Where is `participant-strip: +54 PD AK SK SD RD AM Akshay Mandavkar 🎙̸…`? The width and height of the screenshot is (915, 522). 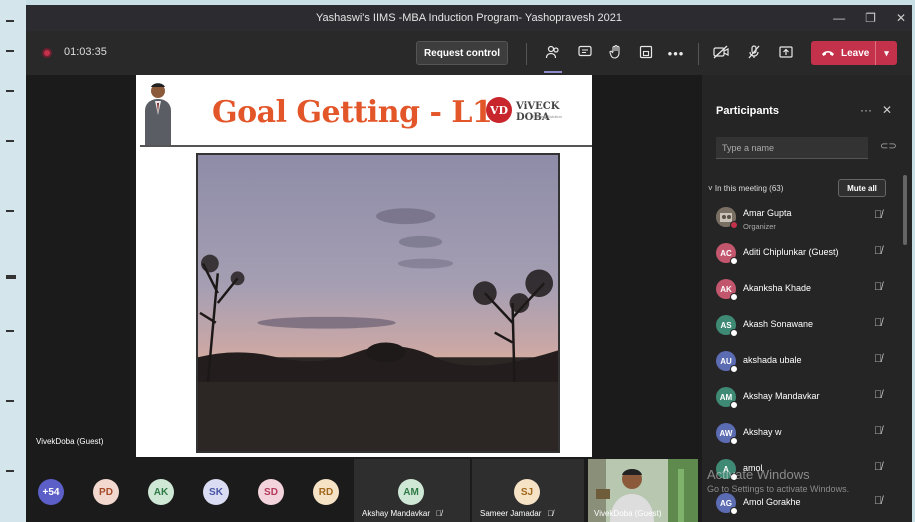
participant-strip: +54 PD AK SK SD RD AM Akshay Mandavkar 🎙̸… is located at coordinates (364, 489).